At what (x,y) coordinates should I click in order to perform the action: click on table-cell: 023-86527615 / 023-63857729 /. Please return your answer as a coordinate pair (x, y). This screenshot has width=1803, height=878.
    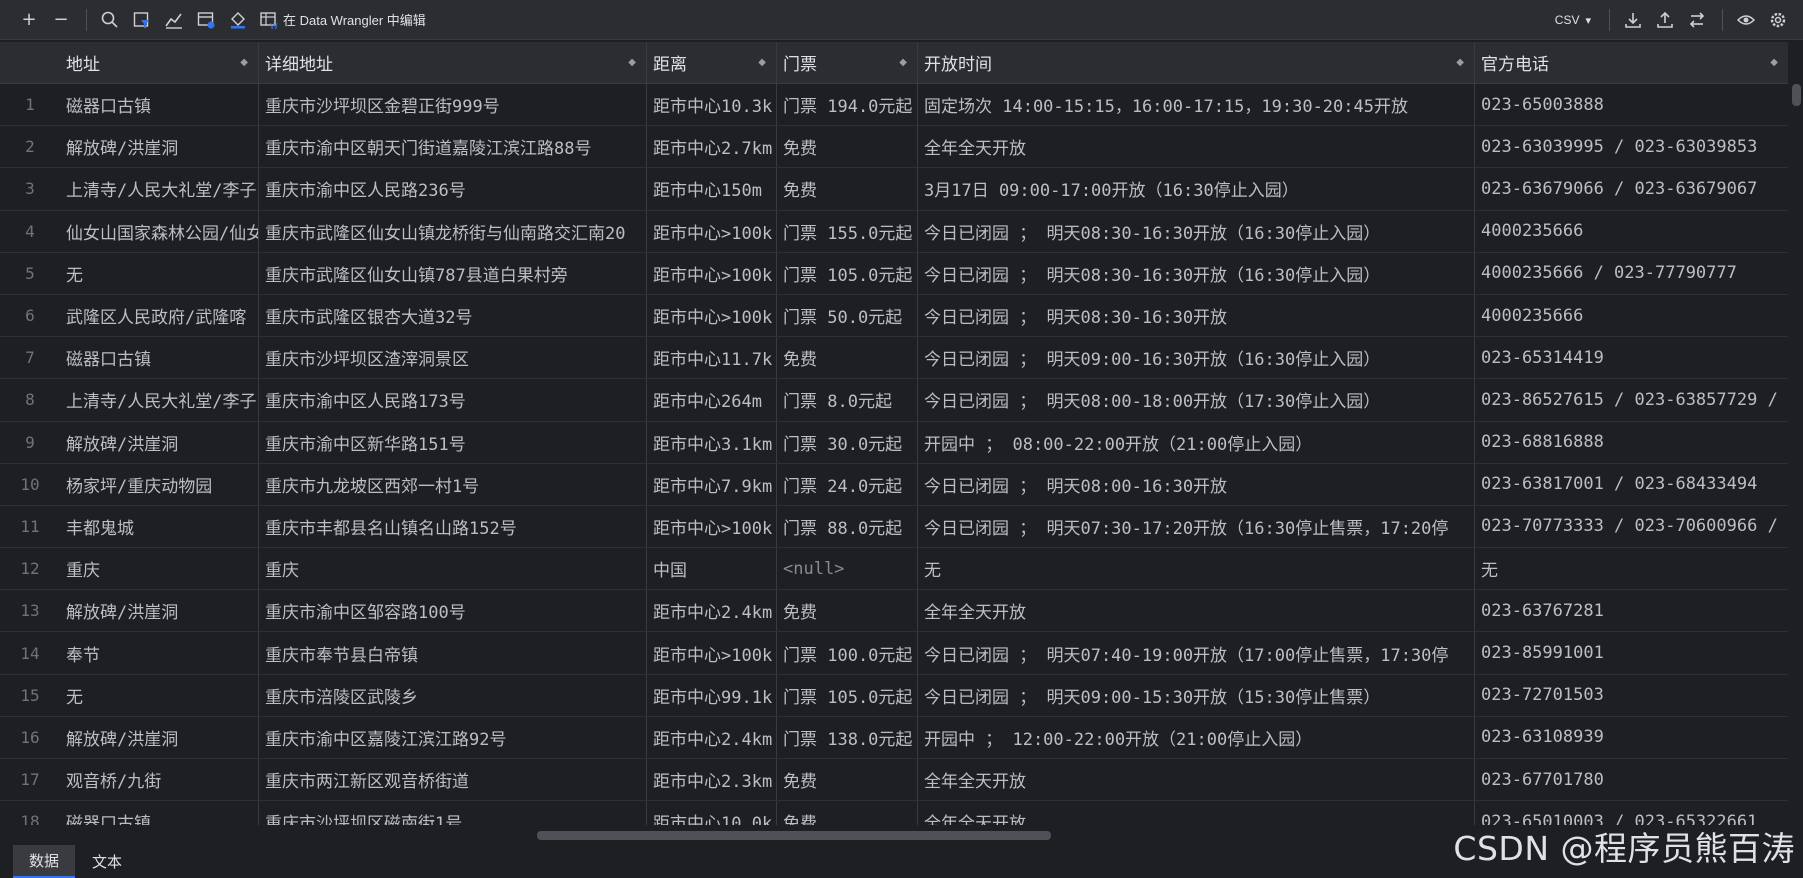
    Looking at the image, I should click on (1631, 399).